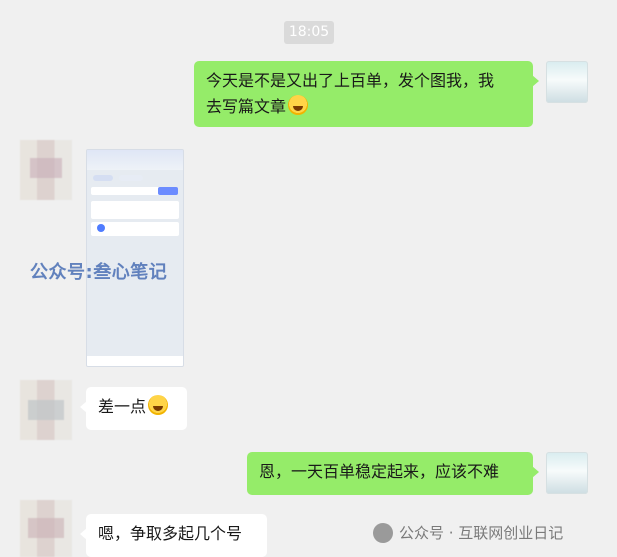 The width and height of the screenshot is (617, 557). What do you see at coordinates (363, 107) in the screenshot?
I see `message-text-line2: 去写篇文章` at bounding box center [363, 107].